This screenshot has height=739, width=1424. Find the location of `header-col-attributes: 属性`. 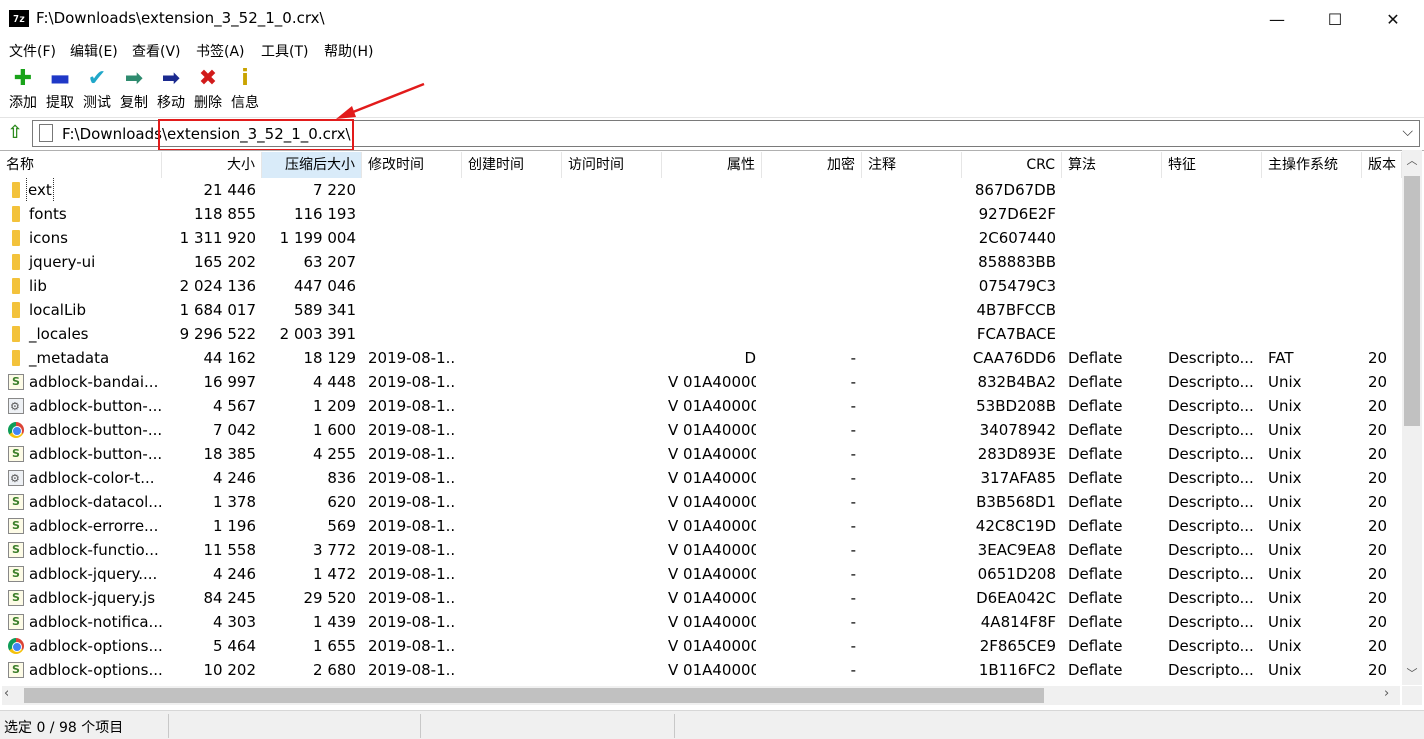

header-col-attributes: 属性 is located at coordinates (712, 165).